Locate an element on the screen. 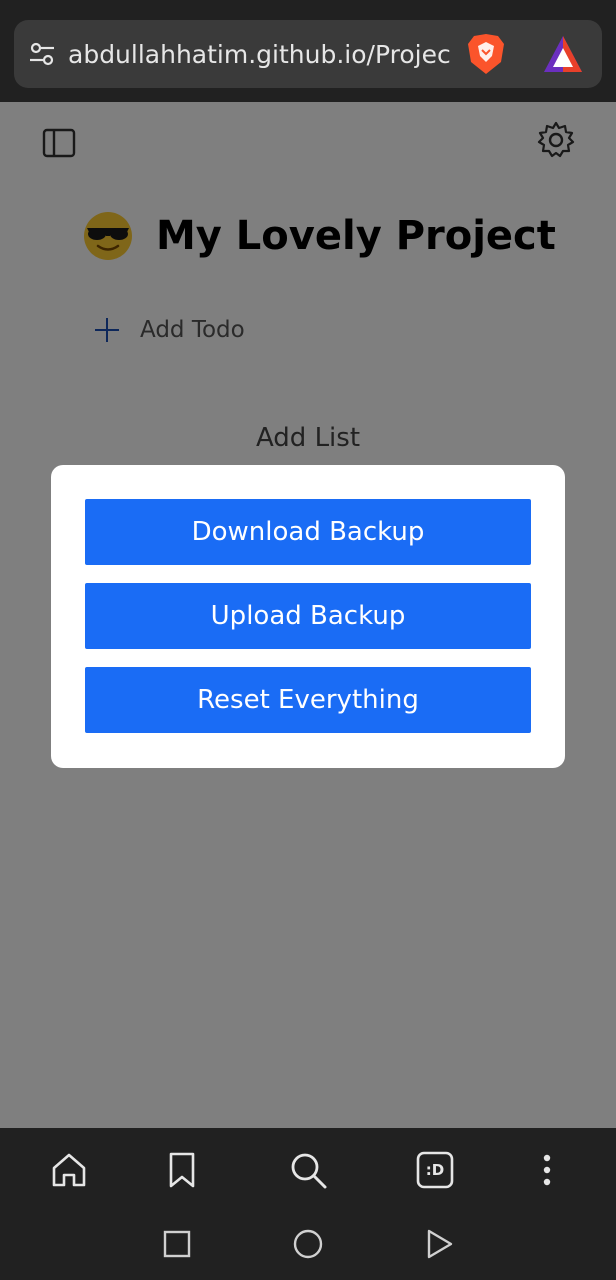 The width and height of the screenshot is (616, 1280). browser-bottom-bar: :D is located at coordinates (308, 1204).